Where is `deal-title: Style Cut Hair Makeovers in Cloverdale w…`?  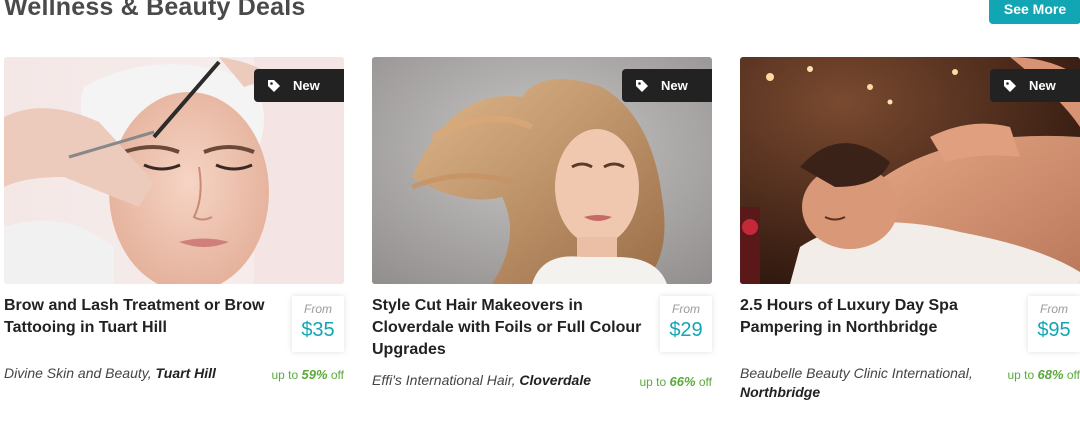 deal-title: Style Cut Hair Makeovers in Cloverdale w… is located at coordinates (507, 328).